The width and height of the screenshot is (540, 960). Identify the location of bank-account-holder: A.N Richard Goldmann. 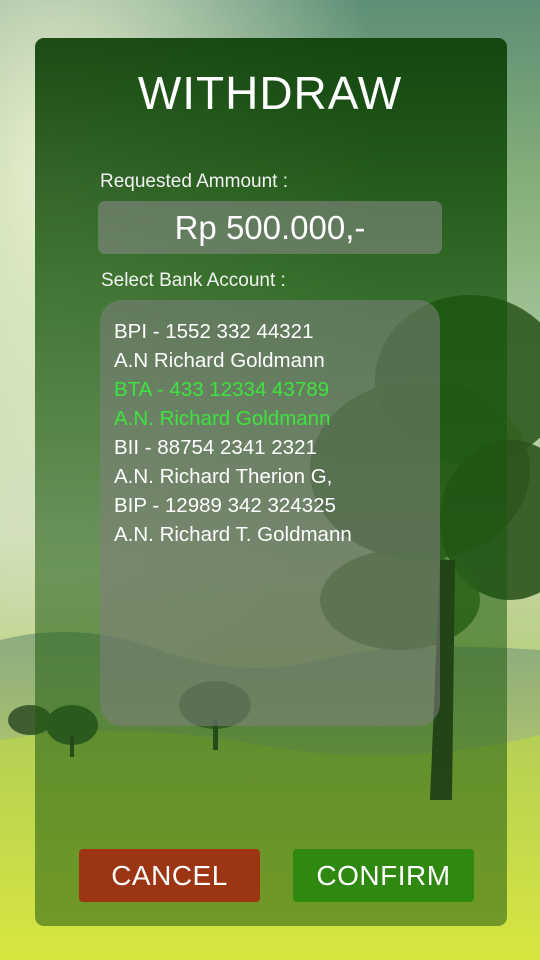
(219, 360).